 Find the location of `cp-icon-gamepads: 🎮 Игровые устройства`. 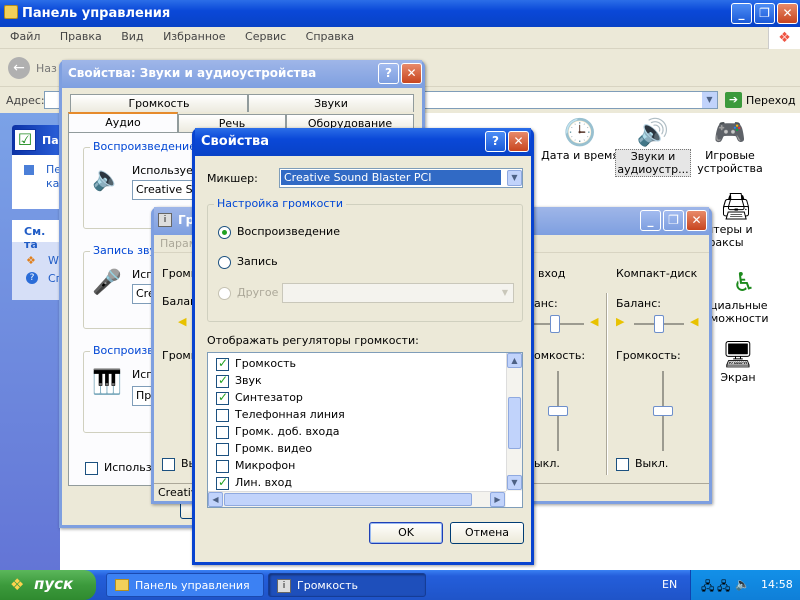

cp-icon-gamepads: 🎮 Игровые устройства is located at coordinates (730, 146).